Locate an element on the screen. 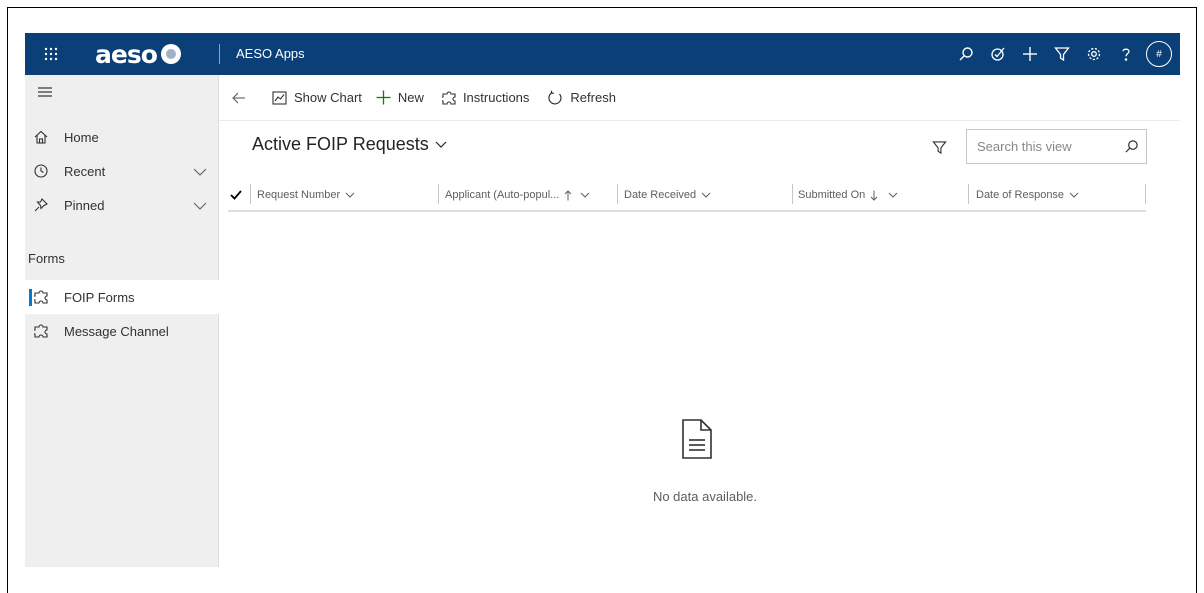 The width and height of the screenshot is (1204, 593). column-header-label: Submitted On is located at coordinates (832, 195).